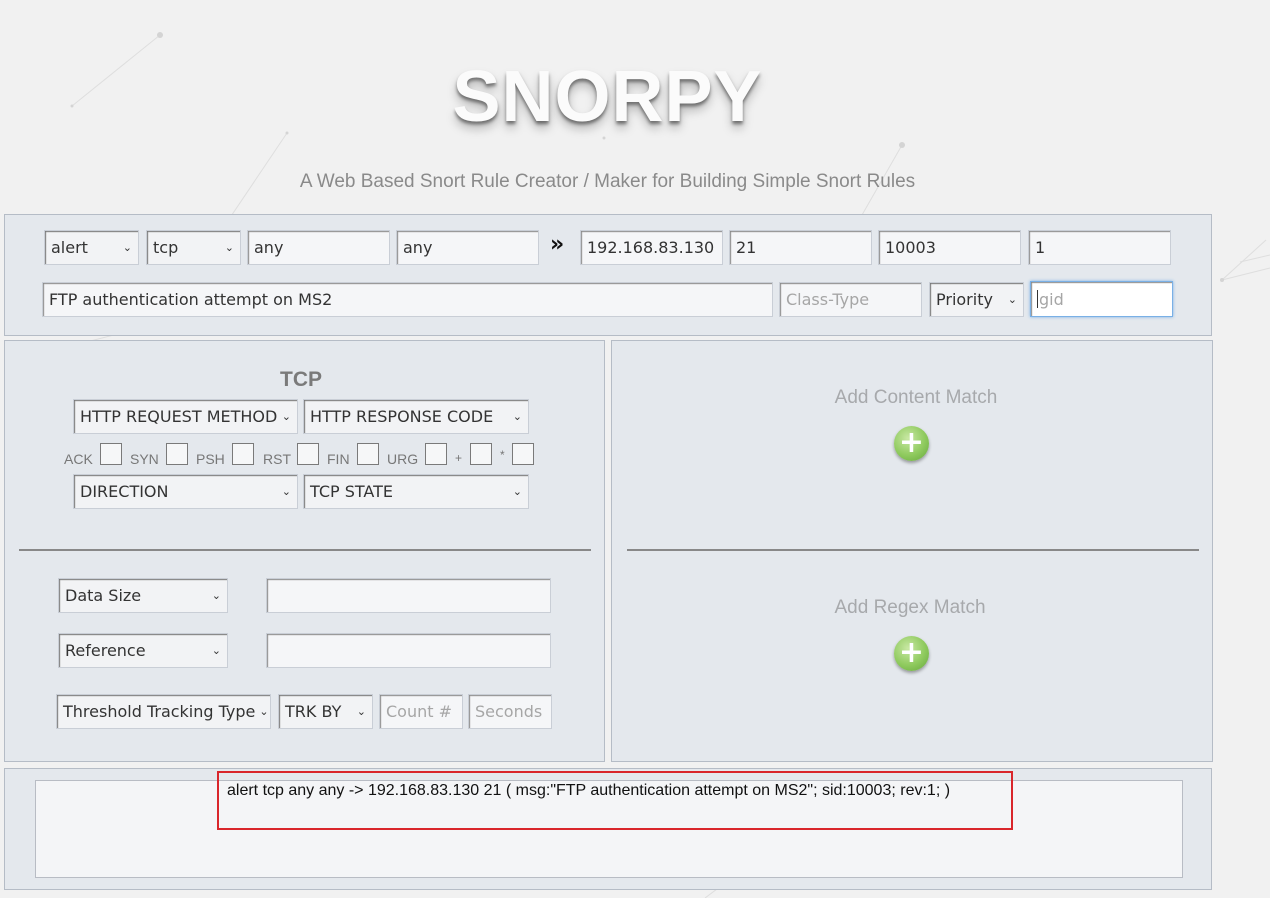 Image resolution: width=1270 pixels, height=898 pixels. I want to click on flag-label-ack: ACK, so click(78, 459).